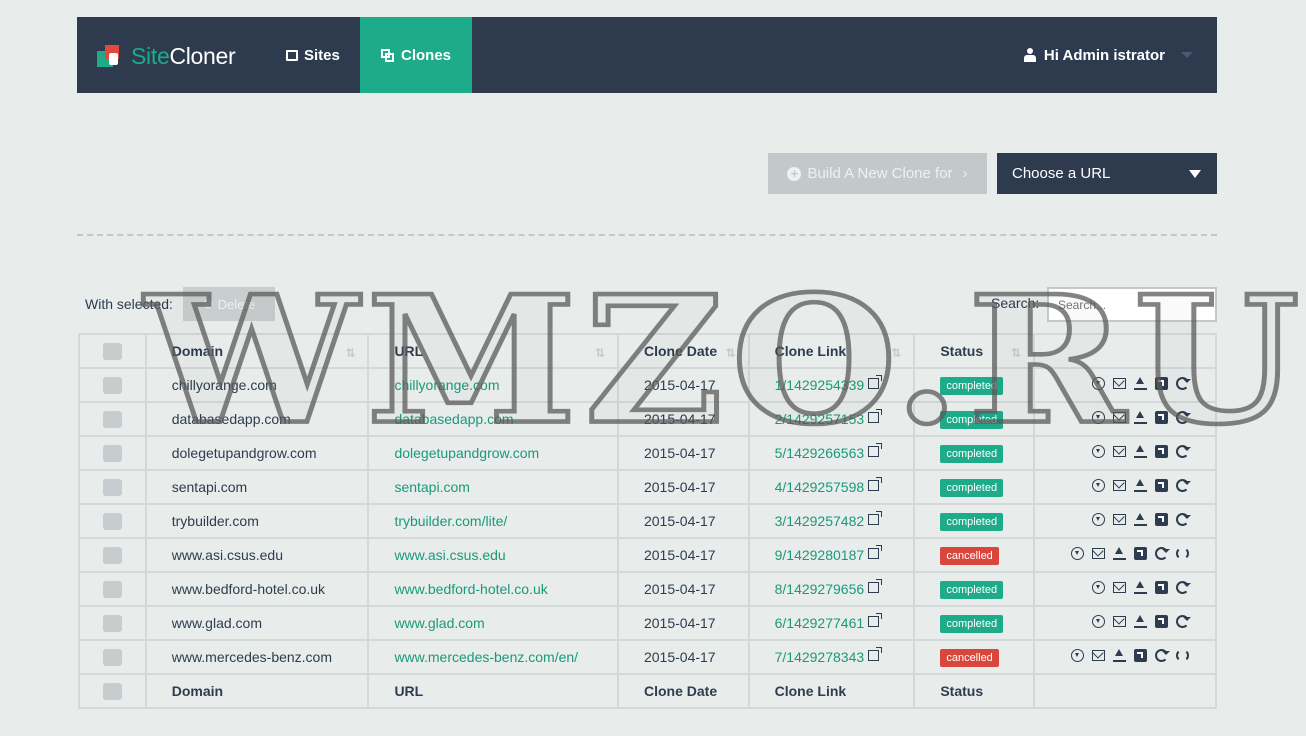 The image size is (1306, 736). I want to click on search-input, so click(1132, 304).